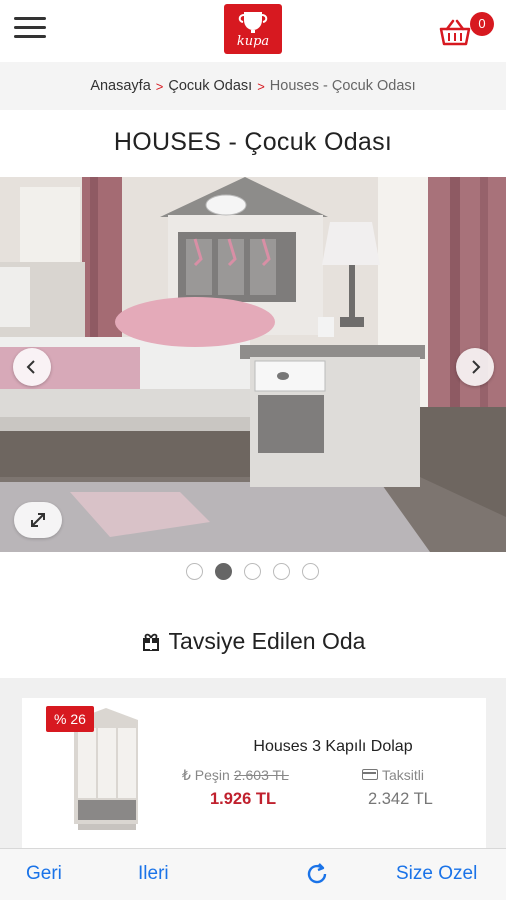 The image size is (506, 900). Describe the element at coordinates (70, 719) in the screenshot. I see `discount-badge: % 26` at that location.